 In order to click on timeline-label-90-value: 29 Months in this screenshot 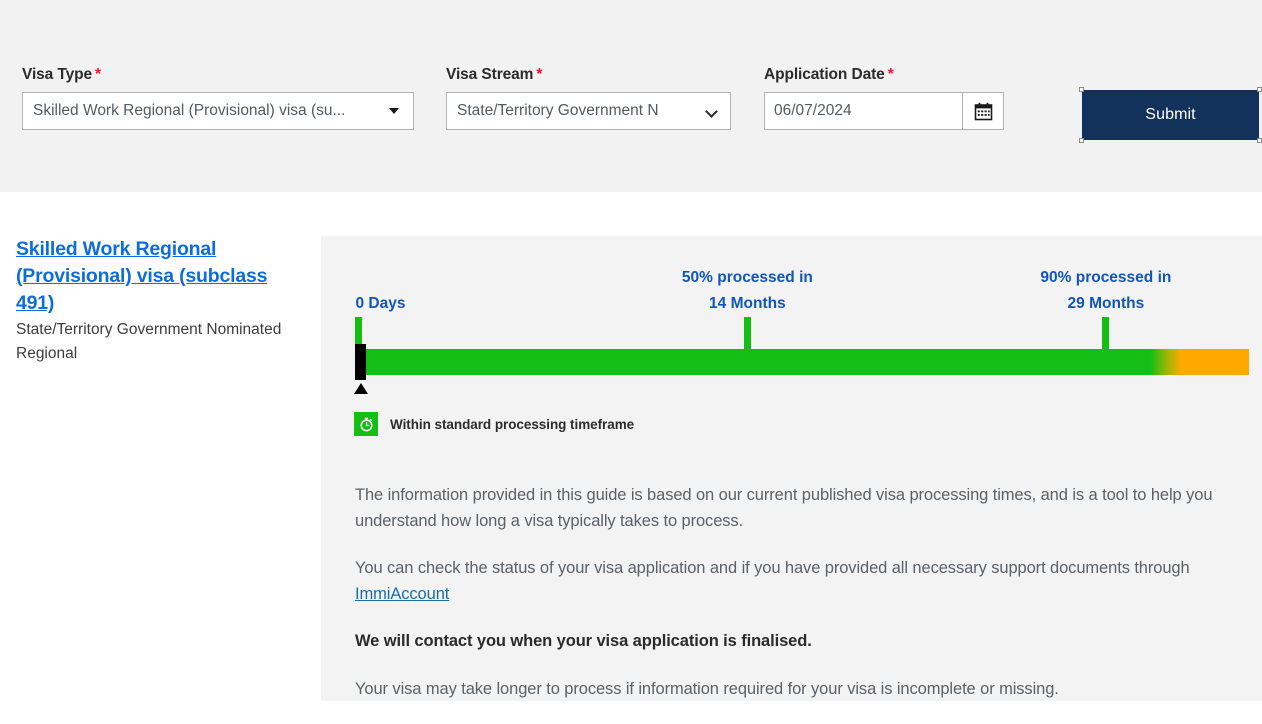, I will do `click(1106, 303)`.